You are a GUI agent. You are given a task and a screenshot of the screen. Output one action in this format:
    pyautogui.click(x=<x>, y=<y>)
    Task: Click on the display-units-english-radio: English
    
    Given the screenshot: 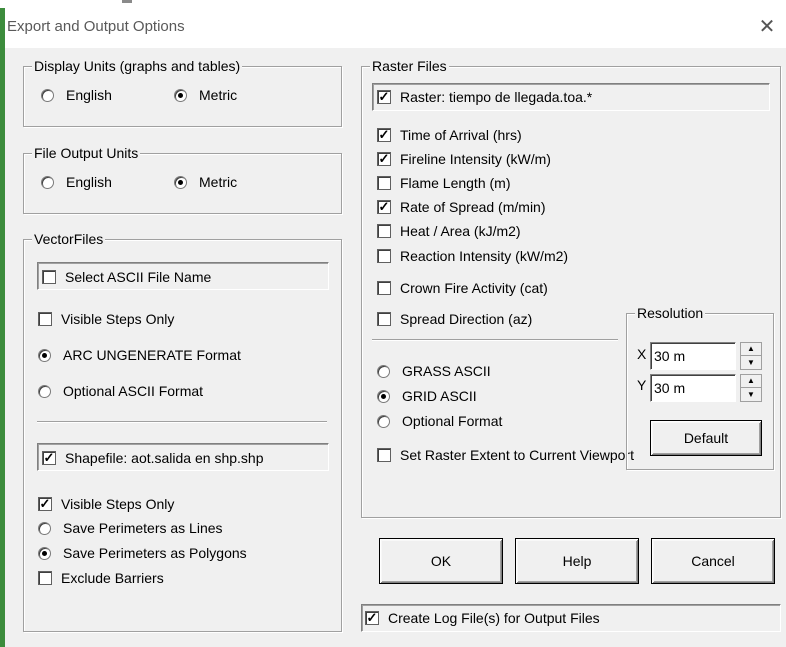 What is the action you would take?
    pyautogui.click(x=76, y=95)
    